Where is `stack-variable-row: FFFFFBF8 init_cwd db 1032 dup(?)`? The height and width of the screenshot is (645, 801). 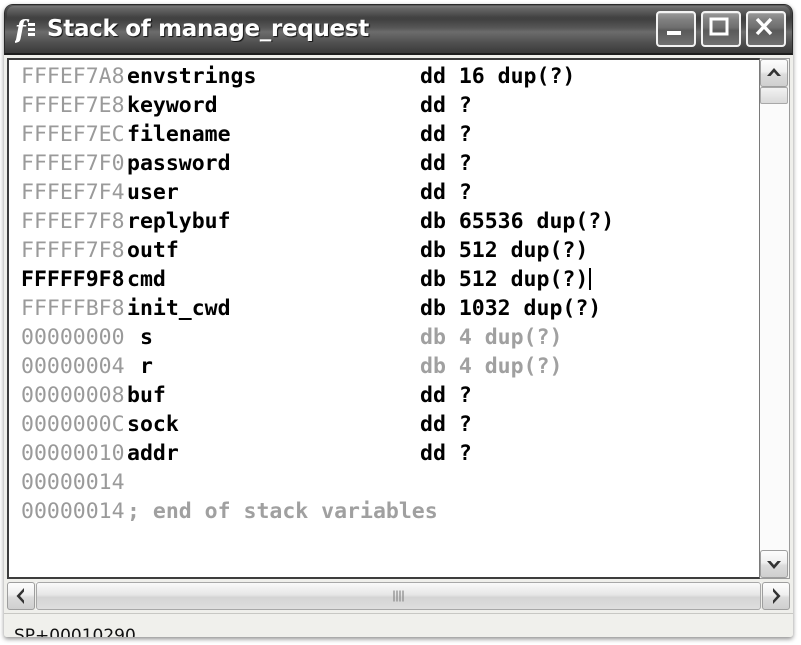 stack-variable-row: FFFFFBF8 init_cwd db 1032 dup(?) is located at coordinates (384, 308).